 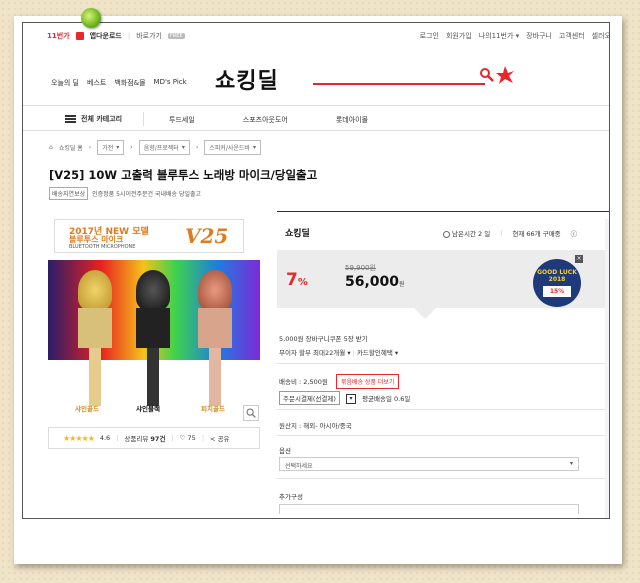 I want to click on option-select: 선택하세요 ▾, so click(x=429, y=464).